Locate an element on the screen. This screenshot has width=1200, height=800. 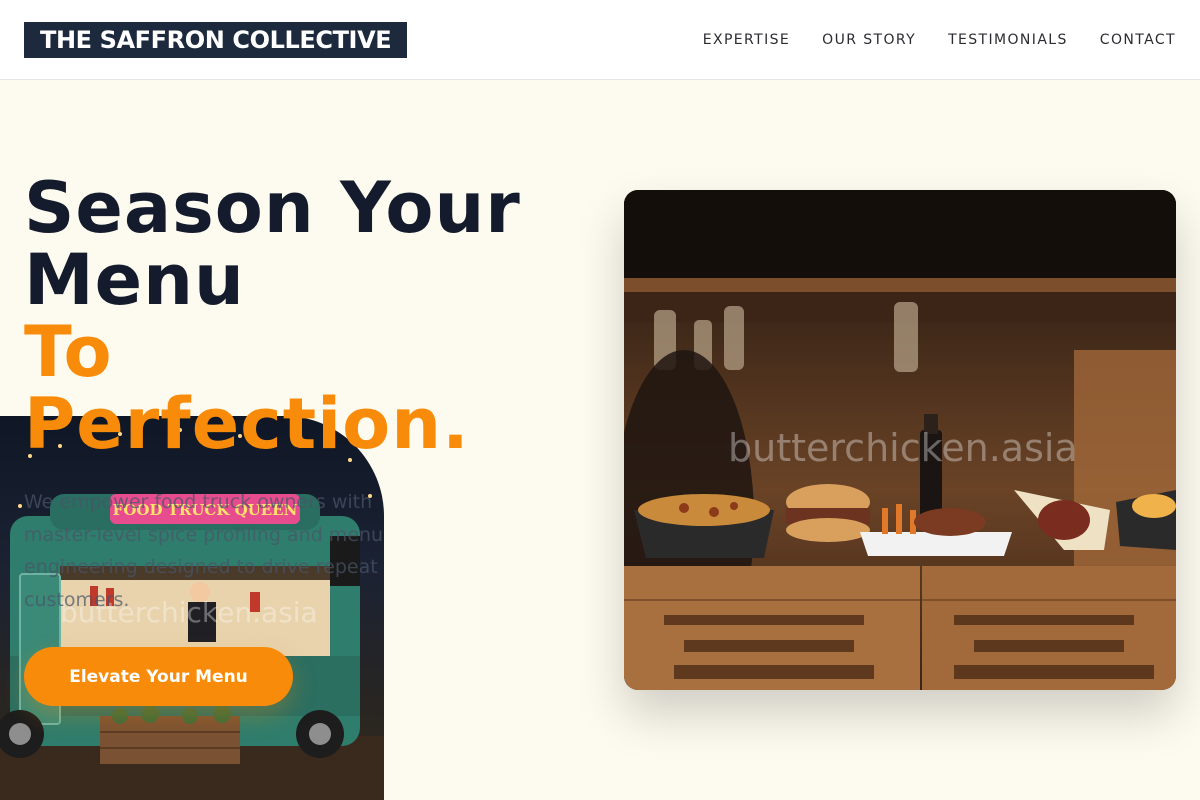
nav-link-expertise: EXPERTISE is located at coordinates (746, 40).